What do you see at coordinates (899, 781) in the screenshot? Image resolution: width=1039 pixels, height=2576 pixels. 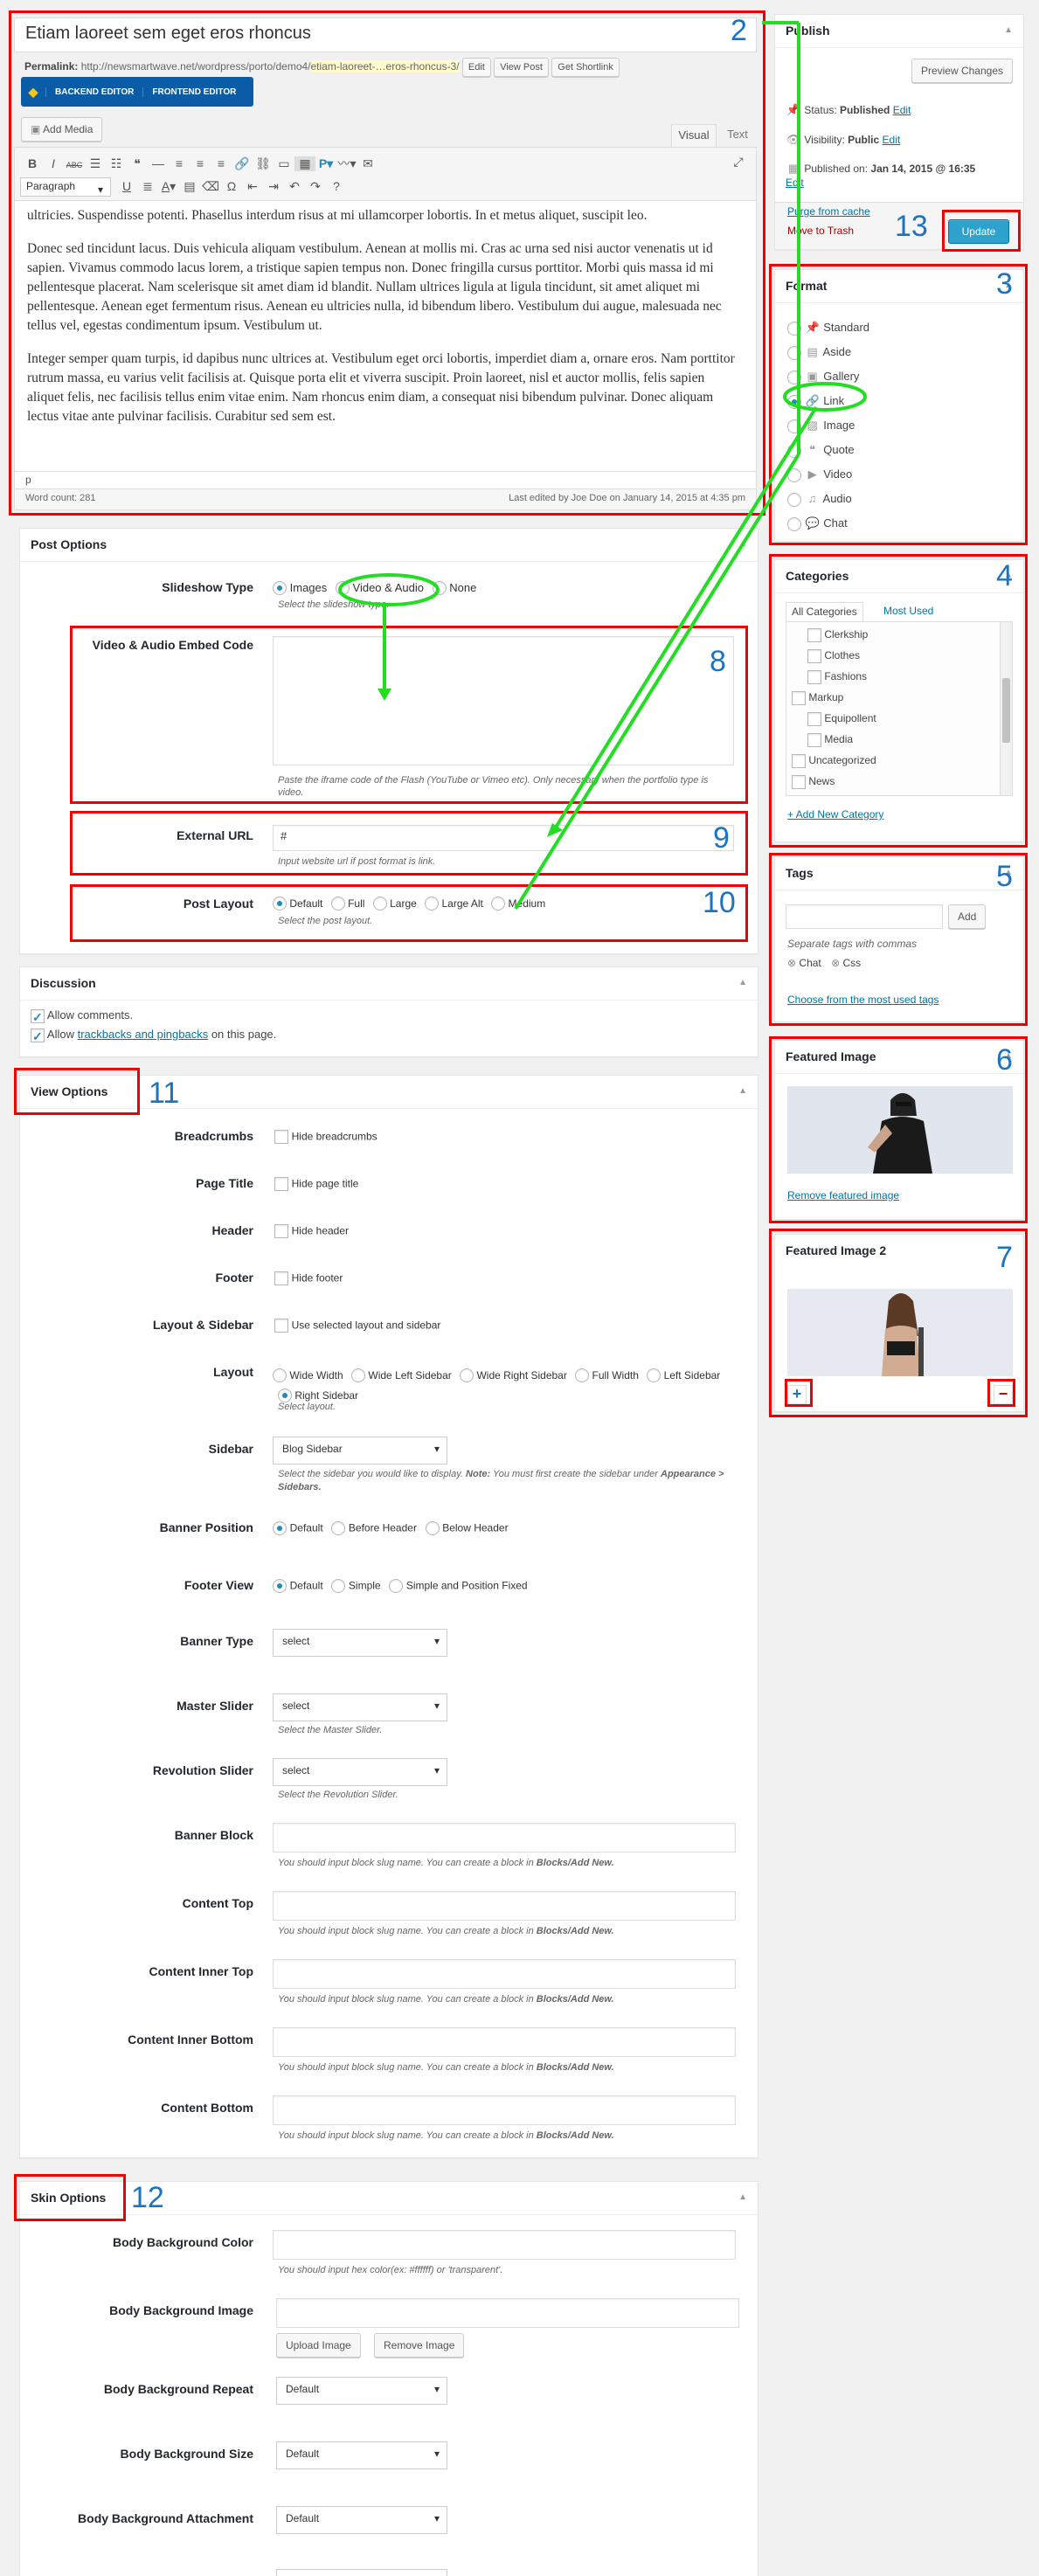 I see `category-item: News` at bounding box center [899, 781].